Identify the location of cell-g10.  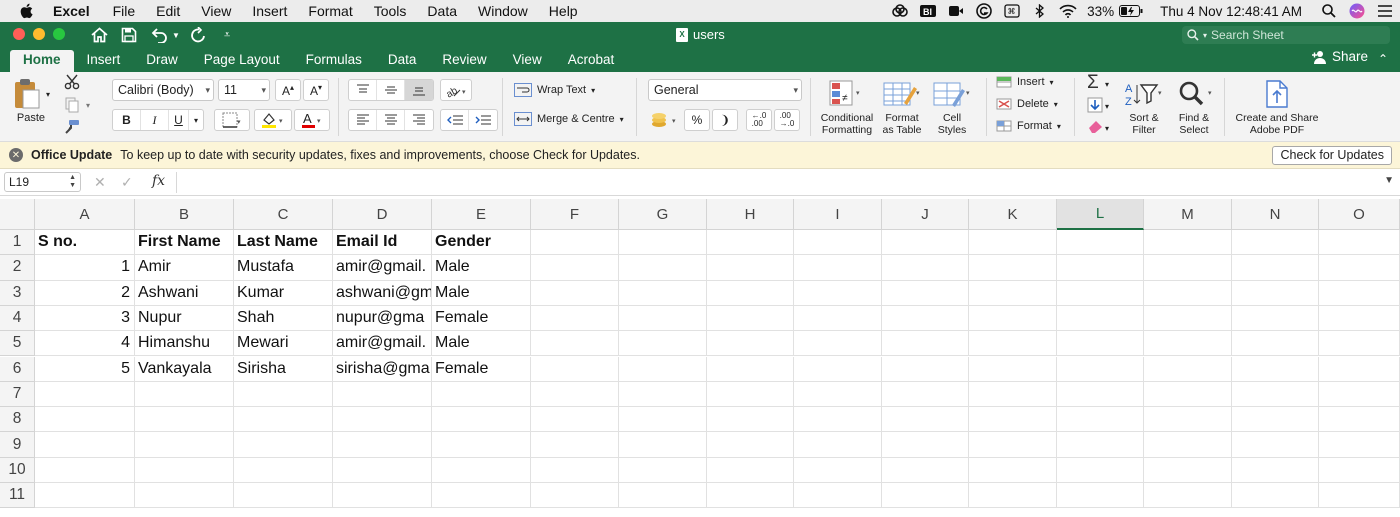
(663, 470).